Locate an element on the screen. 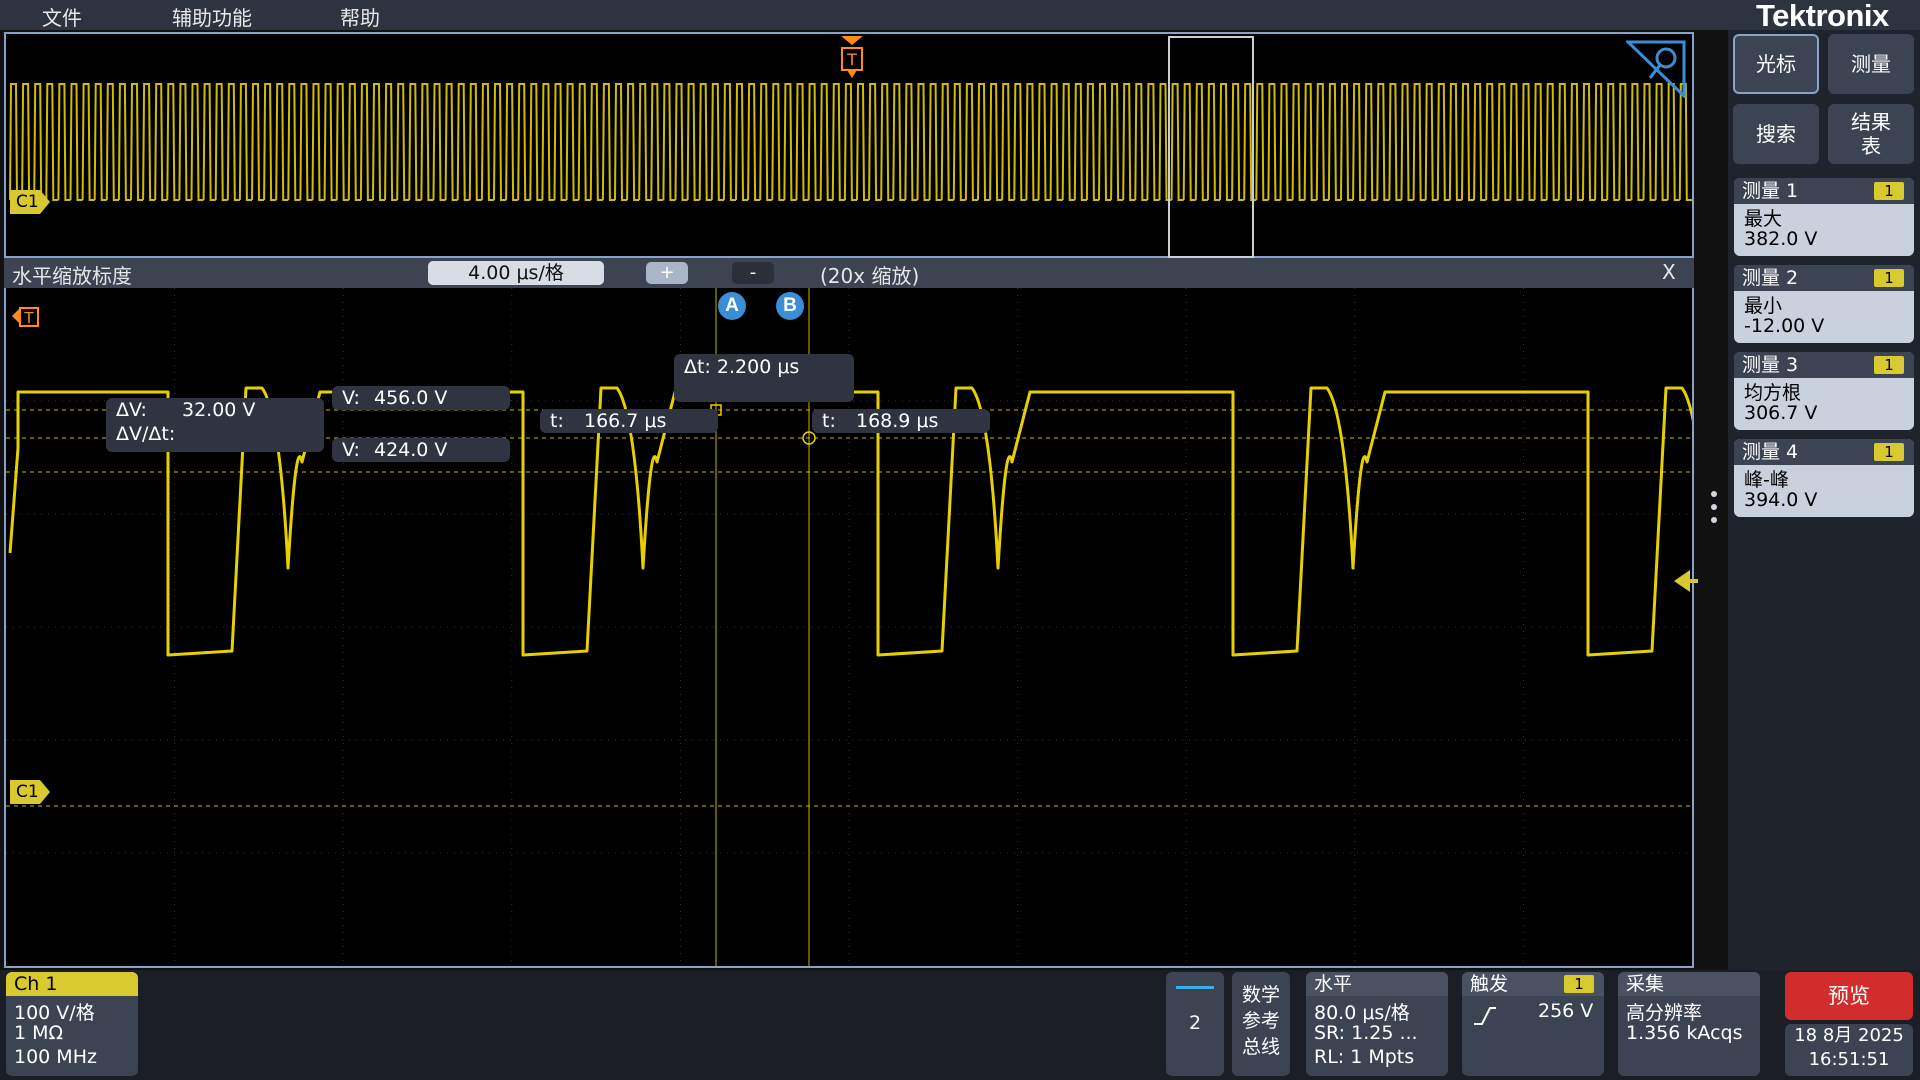 This screenshot has width=1920, height=1080. trigger-level: 256 V is located at coordinates (1566, 1011).